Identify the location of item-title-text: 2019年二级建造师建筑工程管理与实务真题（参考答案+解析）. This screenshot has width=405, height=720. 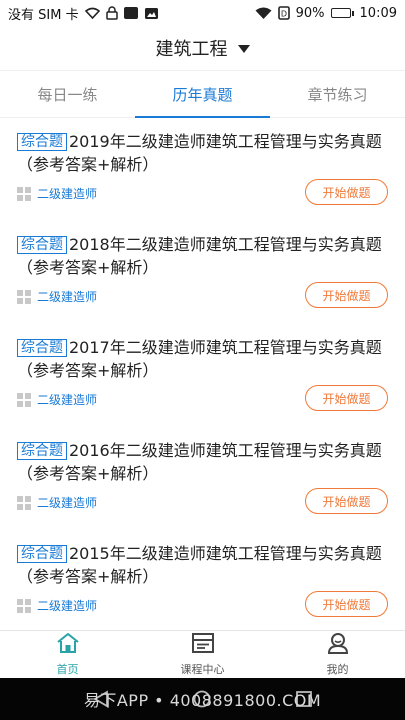
(199, 153).